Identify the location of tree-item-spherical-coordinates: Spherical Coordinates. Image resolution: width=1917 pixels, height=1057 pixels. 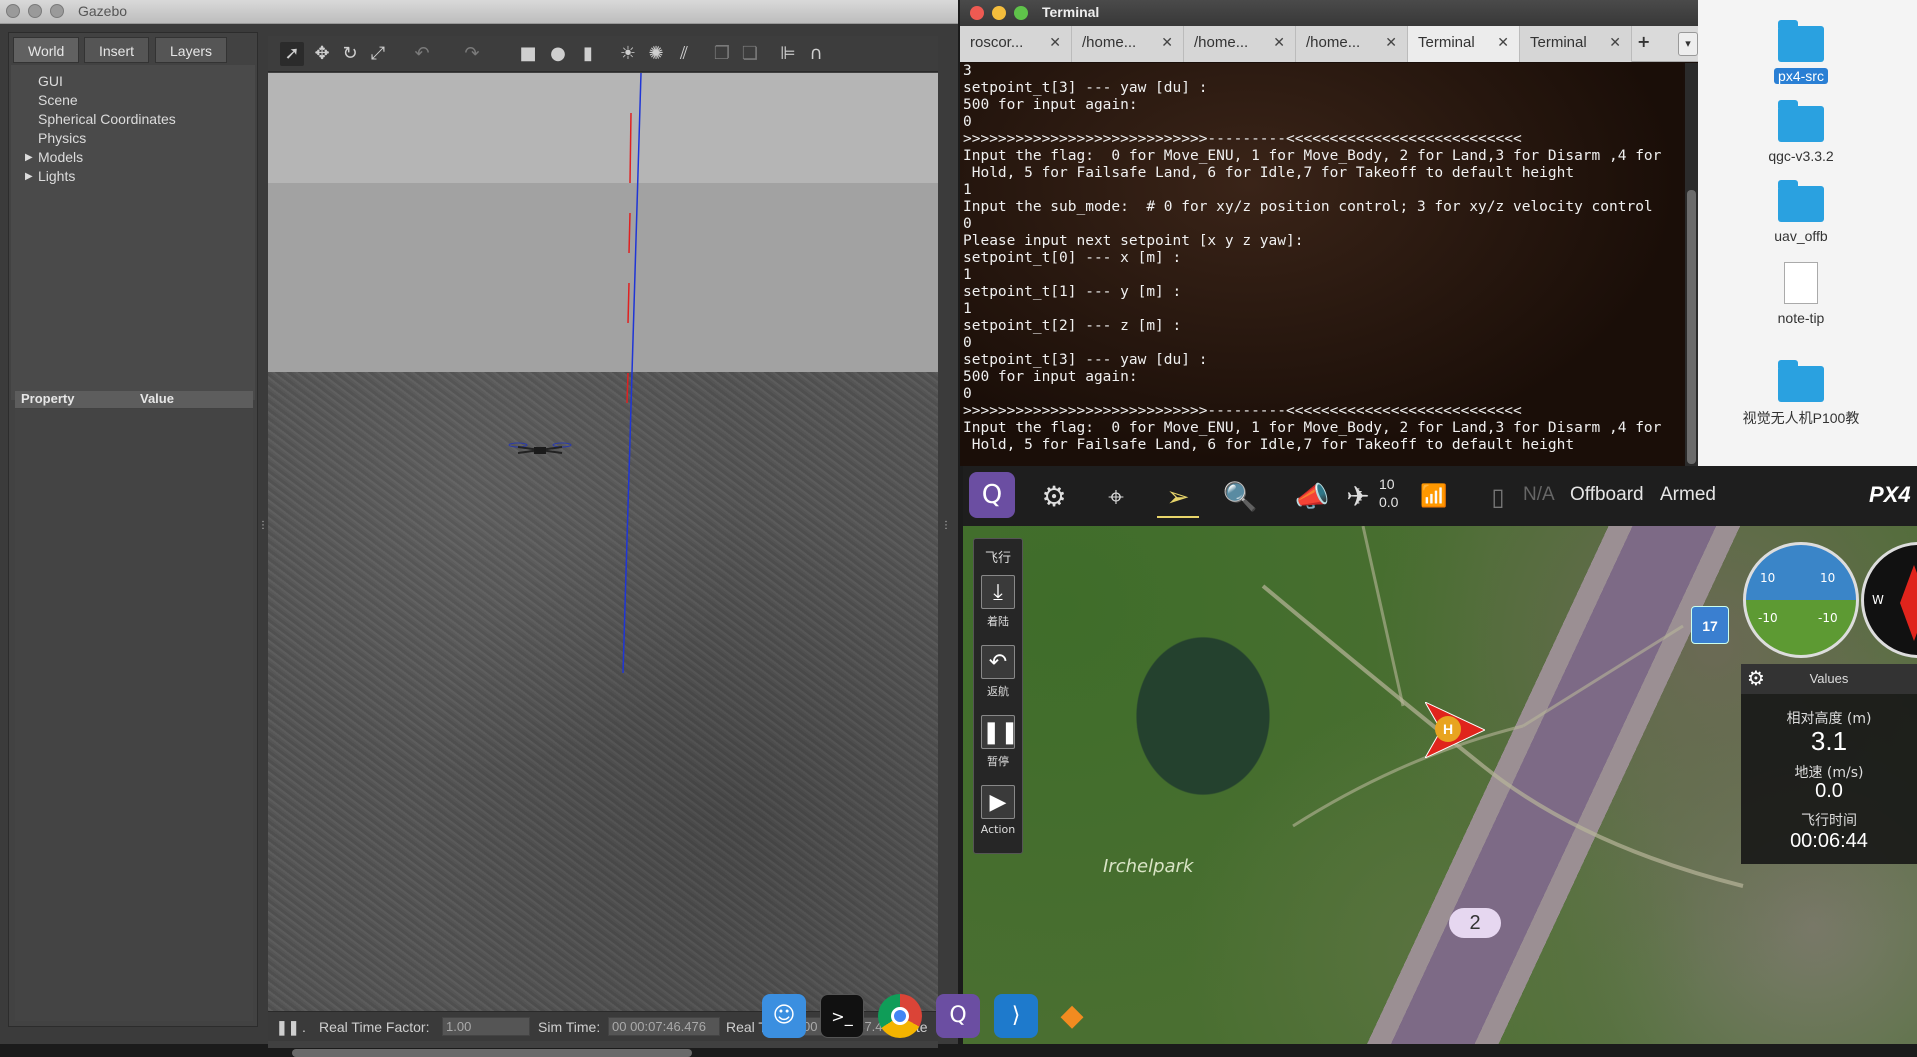
(107, 119).